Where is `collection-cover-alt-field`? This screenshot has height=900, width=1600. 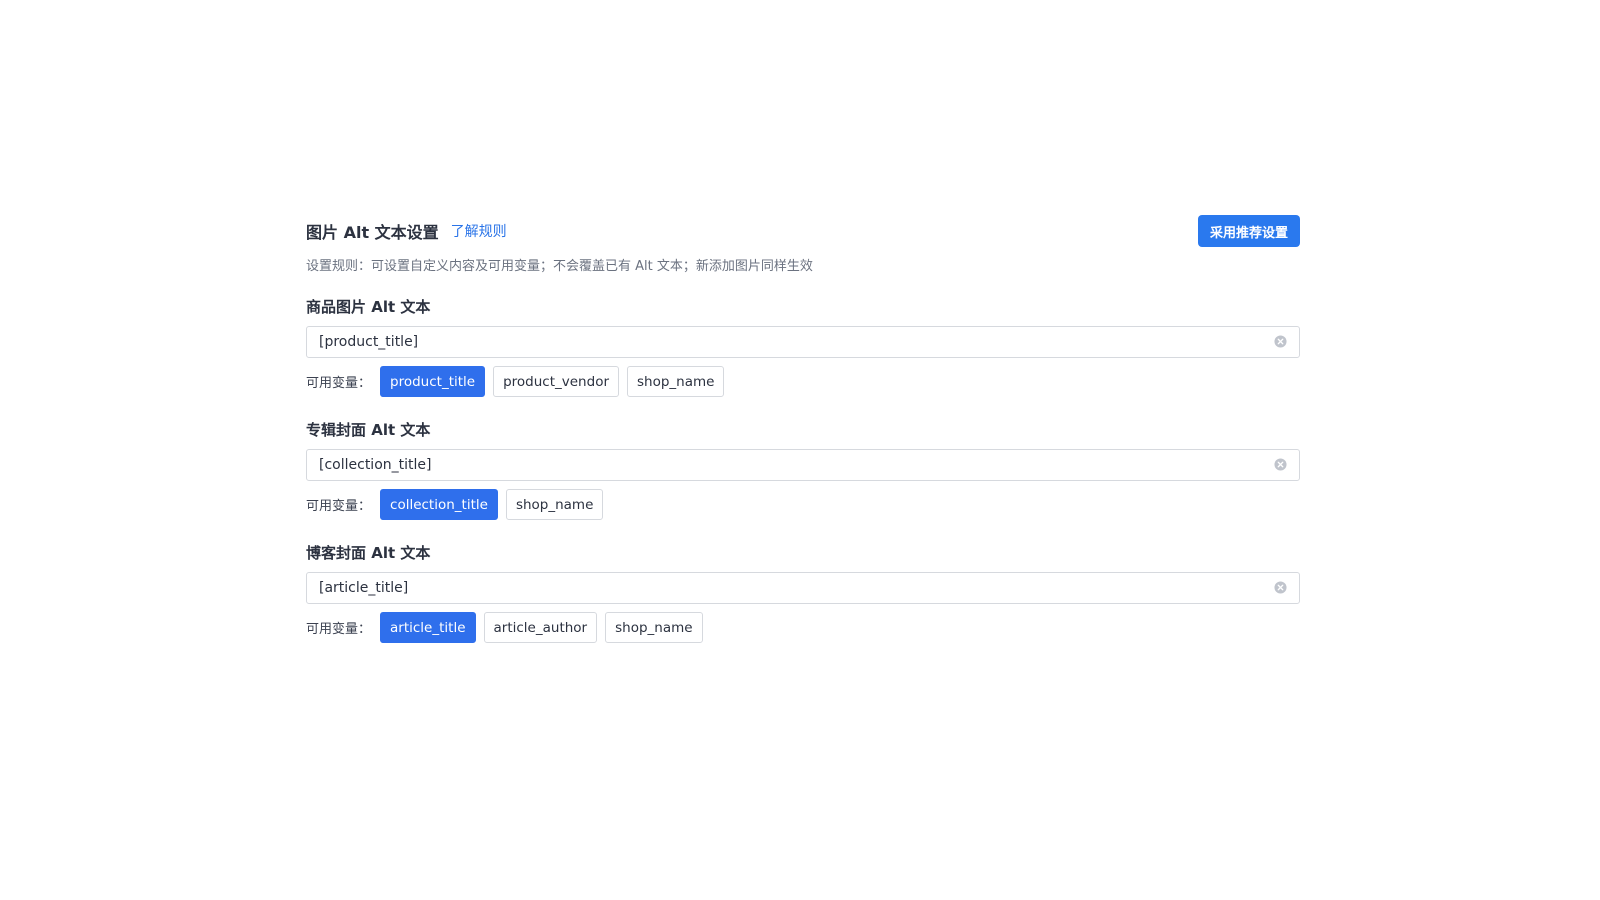
collection-cover-alt-field is located at coordinates (803, 465).